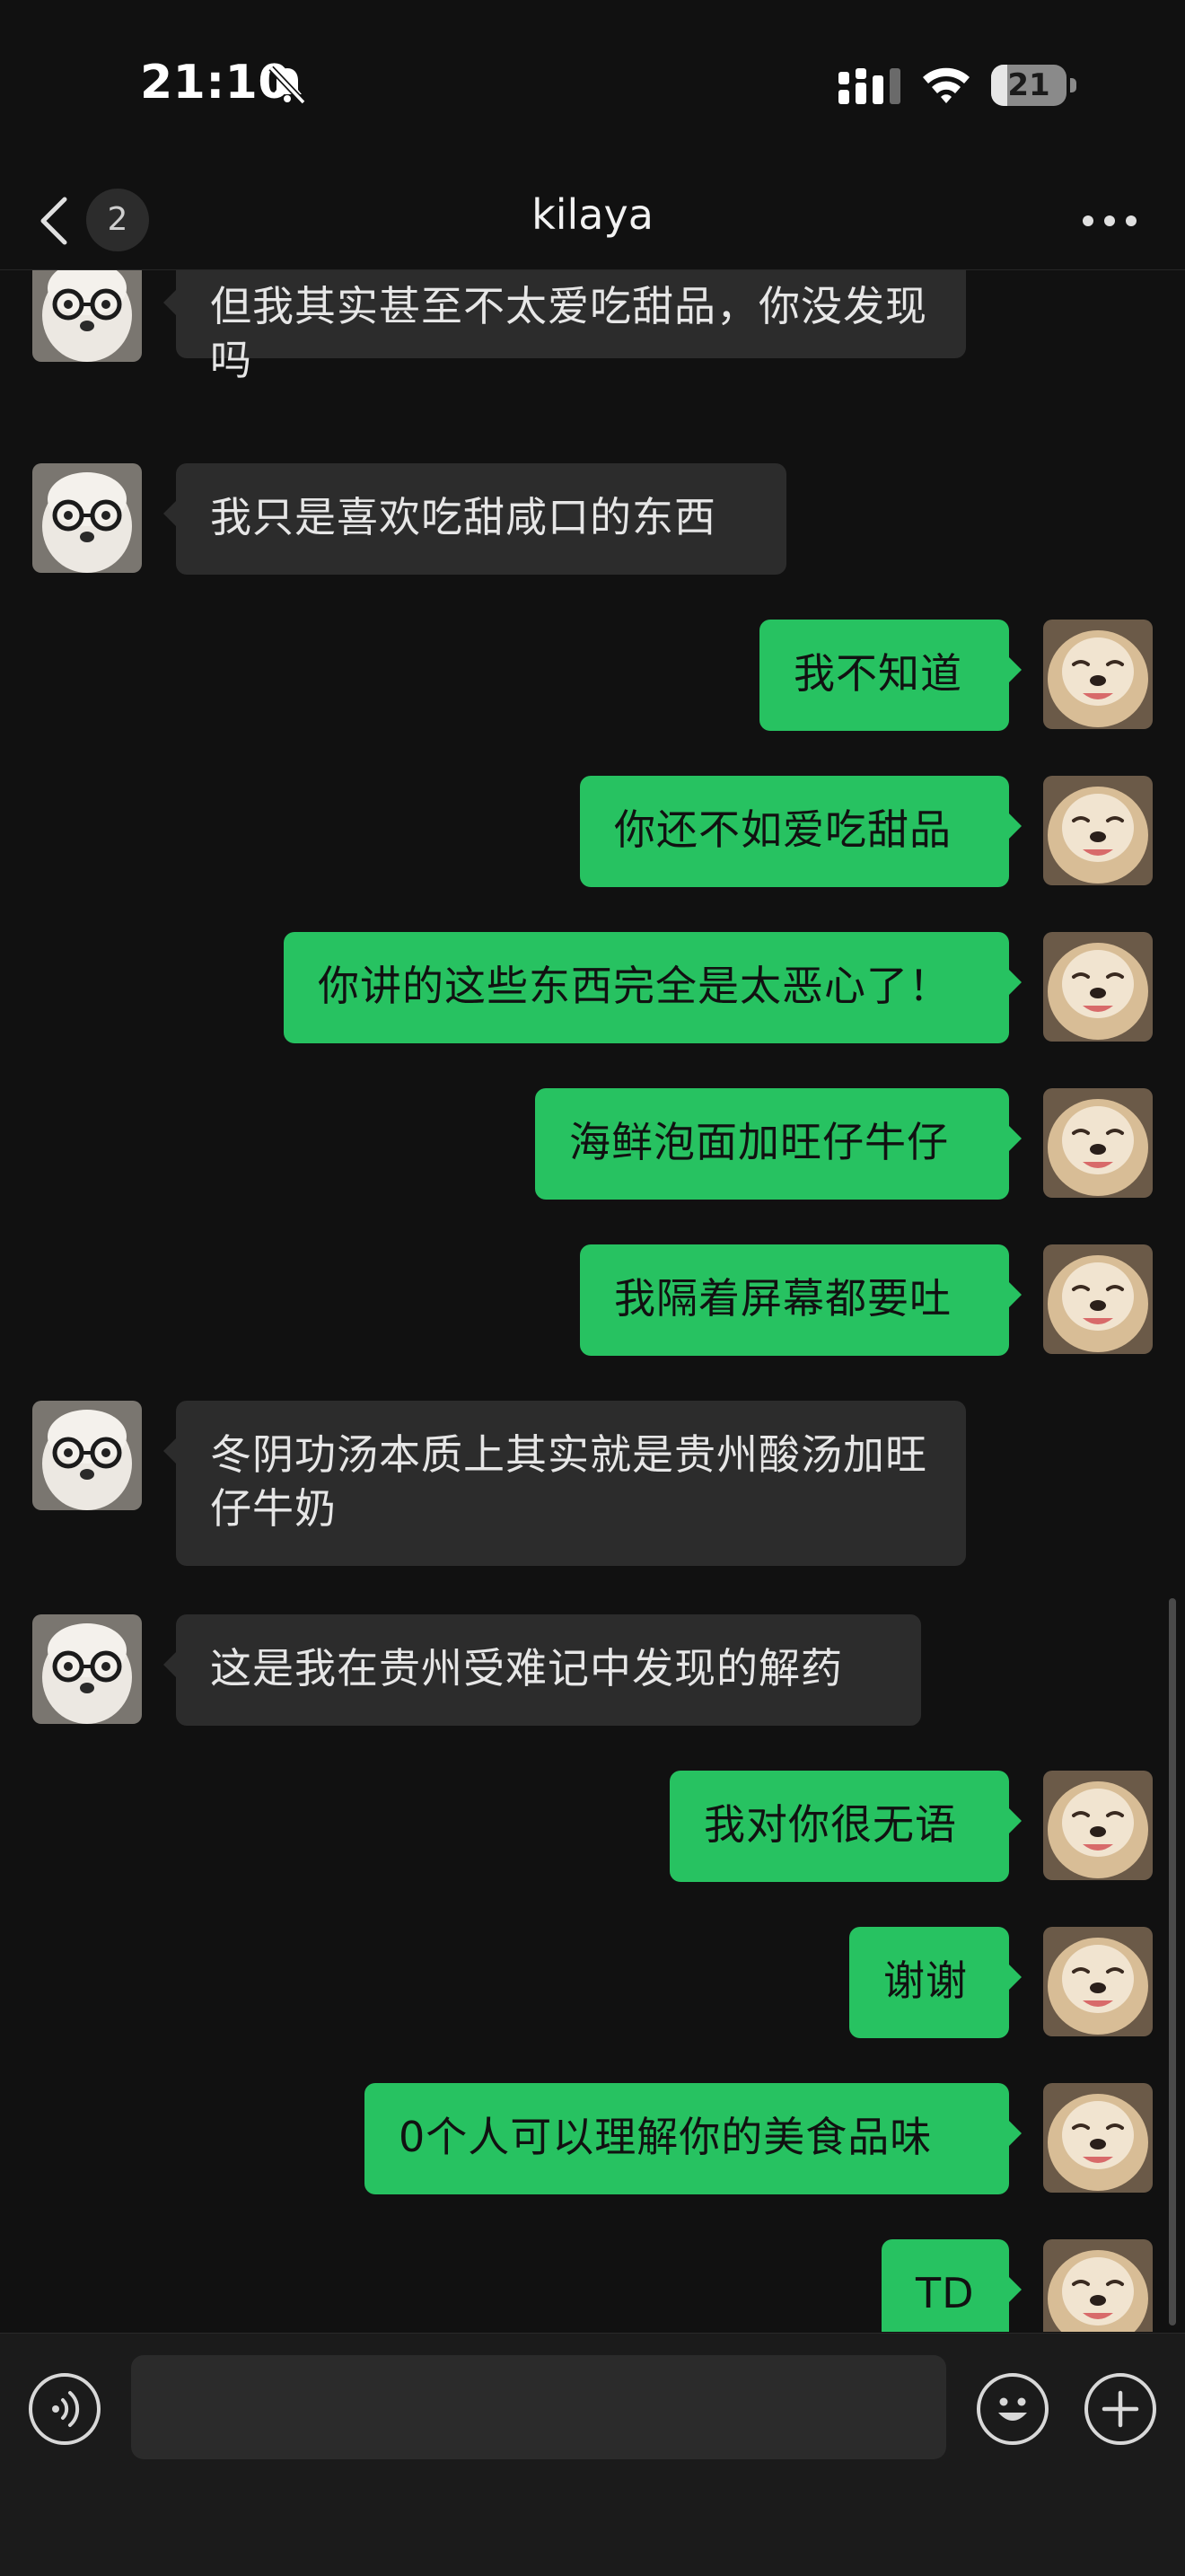 This screenshot has height=2576, width=1185. What do you see at coordinates (287, 85) in the screenshot?
I see `bell-slash-icon` at bounding box center [287, 85].